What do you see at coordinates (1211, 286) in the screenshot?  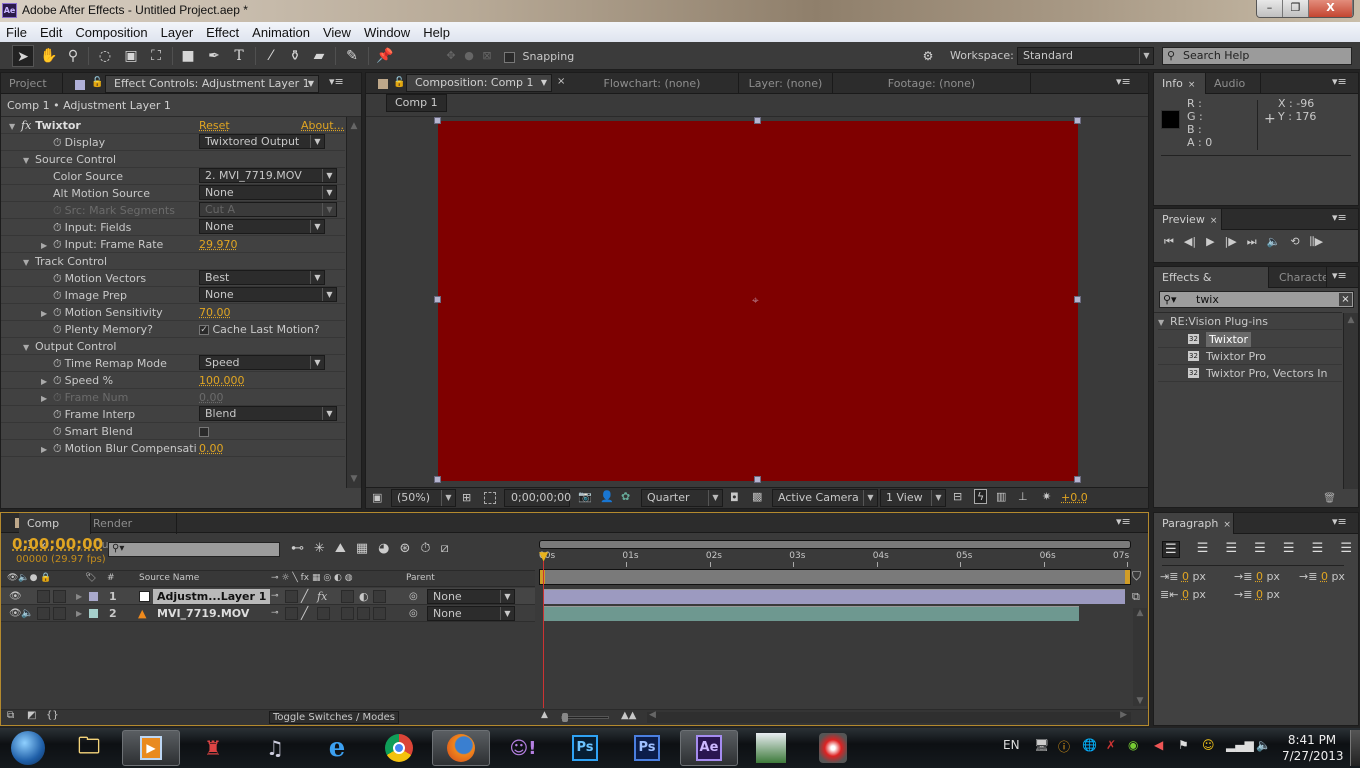 I see `tab-effects-presets: Effects & Presets×` at bounding box center [1211, 286].